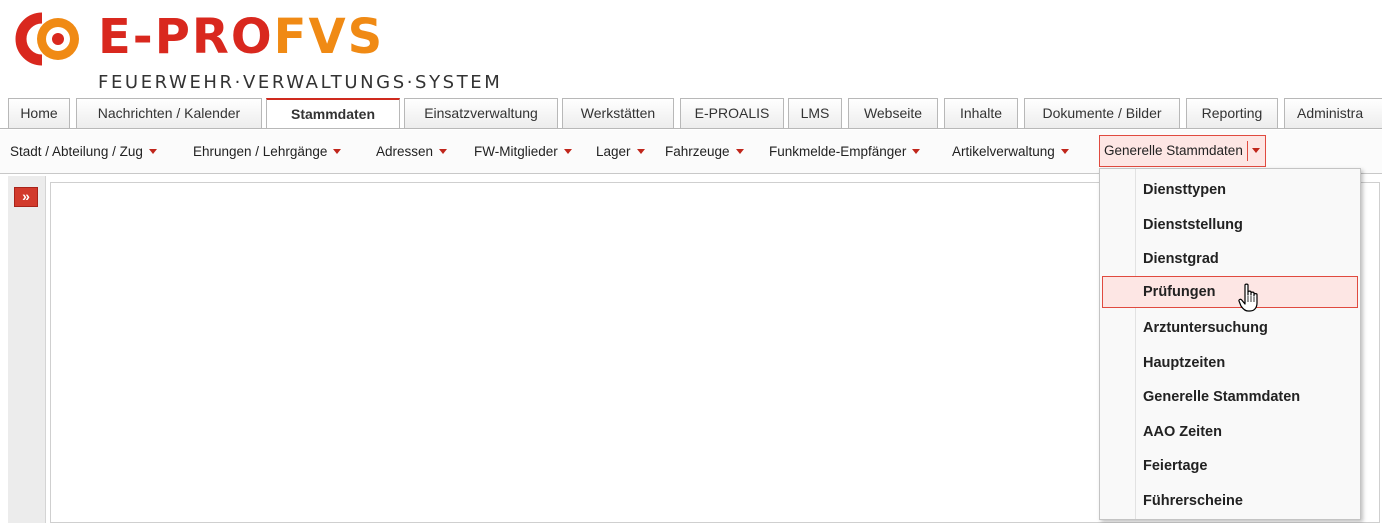 This screenshot has height=523, width=1382. I want to click on logo-wordmark: E-PROFVS, so click(241, 37).